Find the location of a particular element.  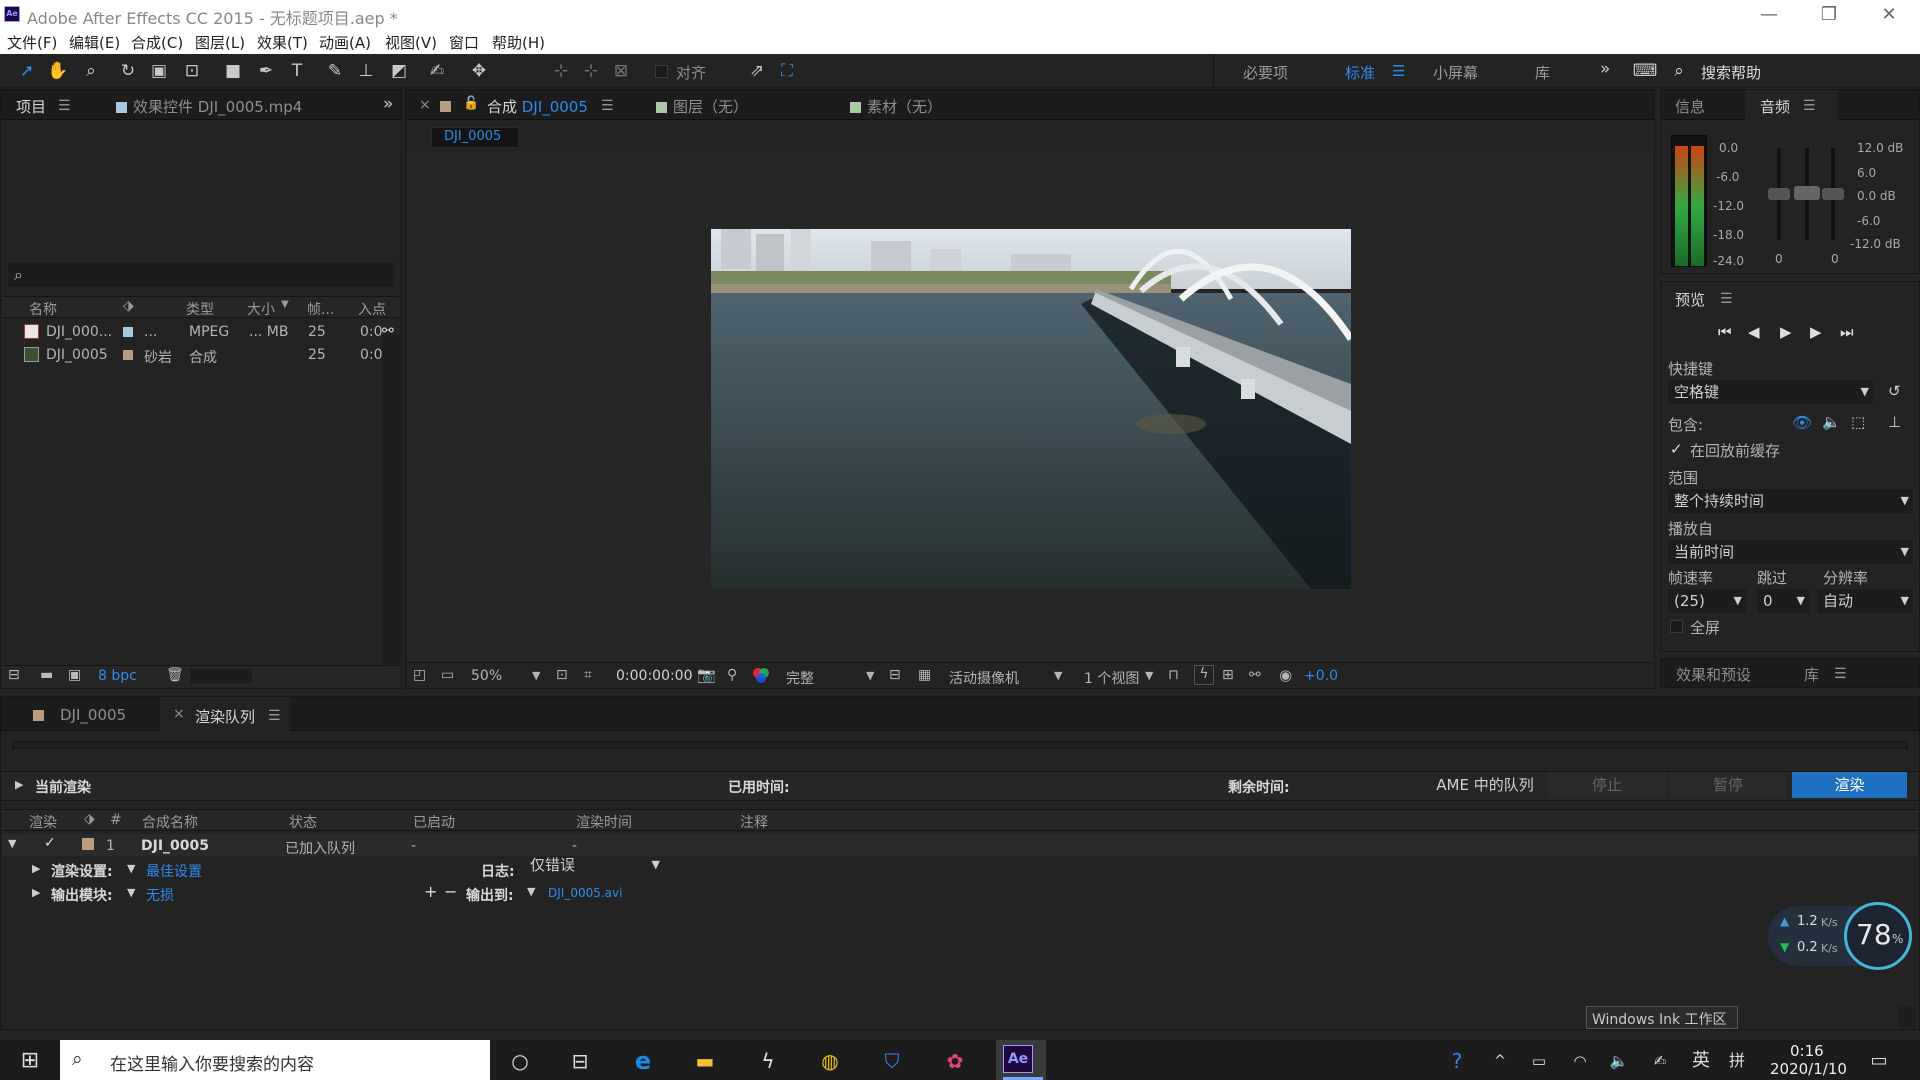

camera-arrow-icon: ▼ is located at coordinates (1058, 675).